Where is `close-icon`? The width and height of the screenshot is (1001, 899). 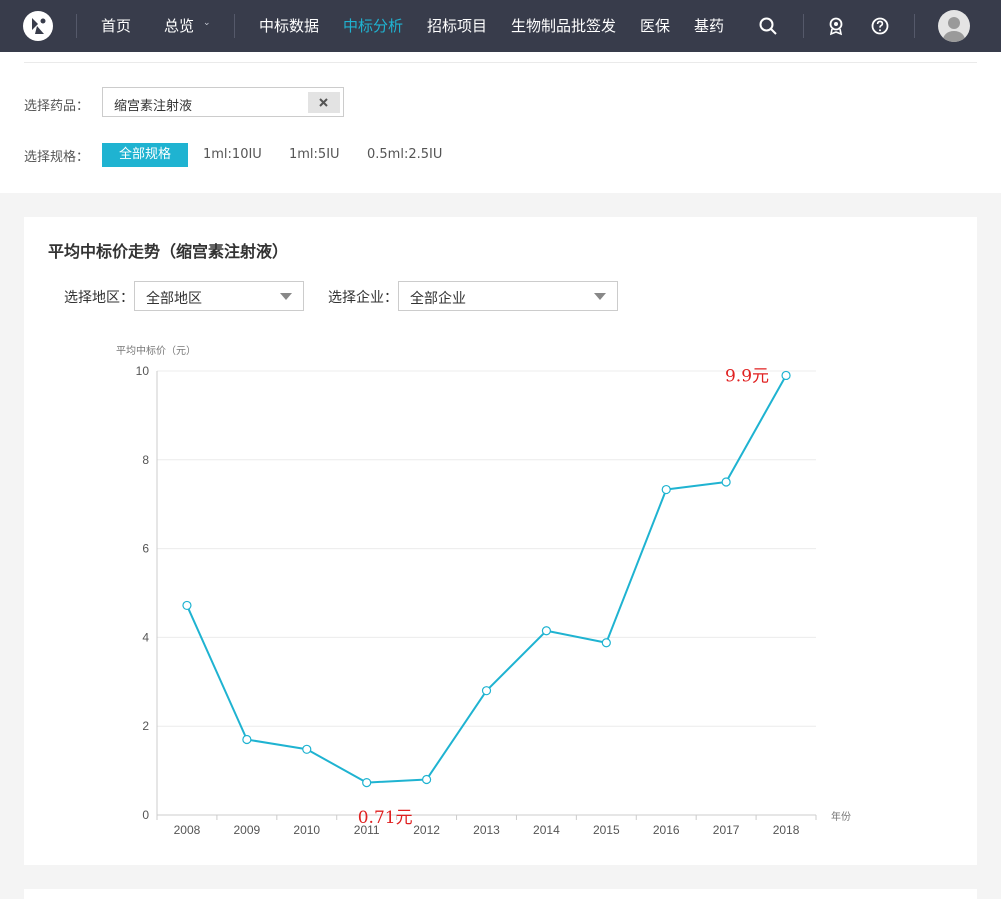 close-icon is located at coordinates (323, 102).